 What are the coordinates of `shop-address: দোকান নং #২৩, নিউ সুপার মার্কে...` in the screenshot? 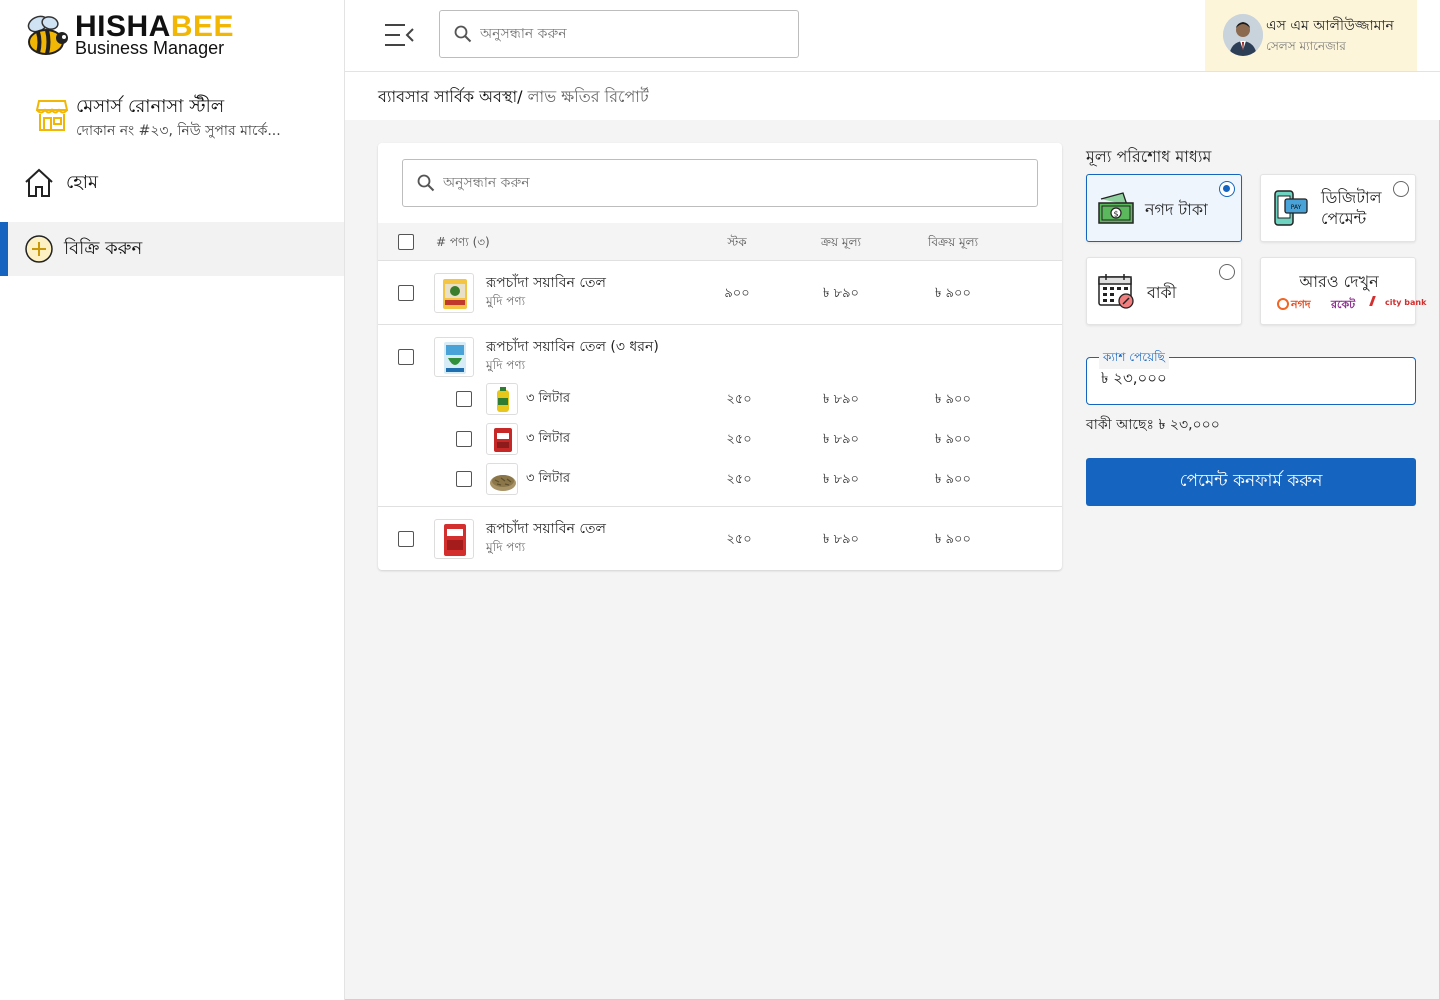 It's located at (178, 131).